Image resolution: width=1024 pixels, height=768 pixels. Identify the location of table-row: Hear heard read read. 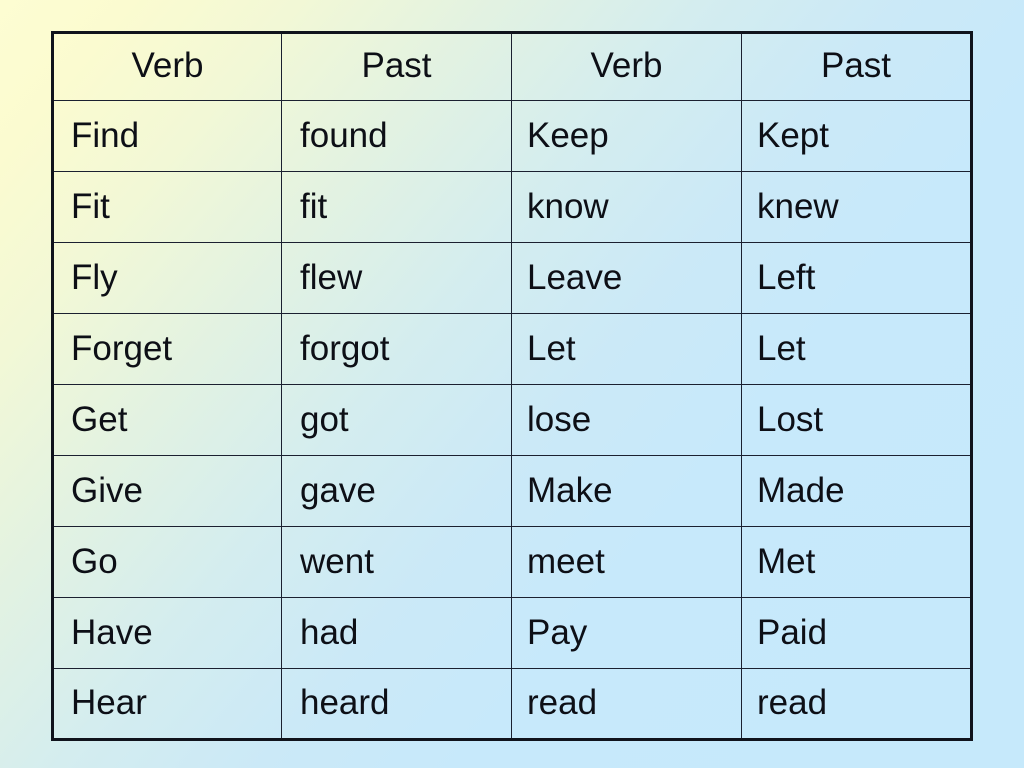
(512, 704).